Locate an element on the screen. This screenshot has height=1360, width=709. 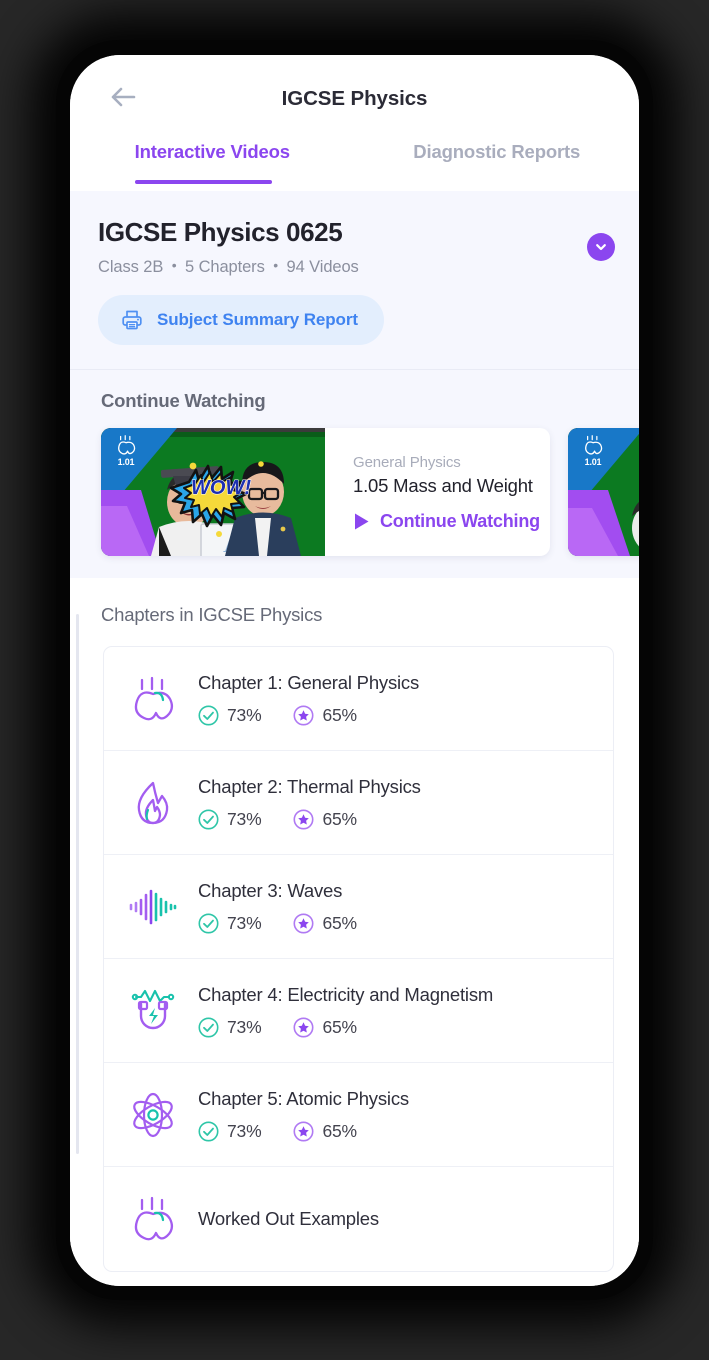
play-icon is located at coordinates (362, 521).